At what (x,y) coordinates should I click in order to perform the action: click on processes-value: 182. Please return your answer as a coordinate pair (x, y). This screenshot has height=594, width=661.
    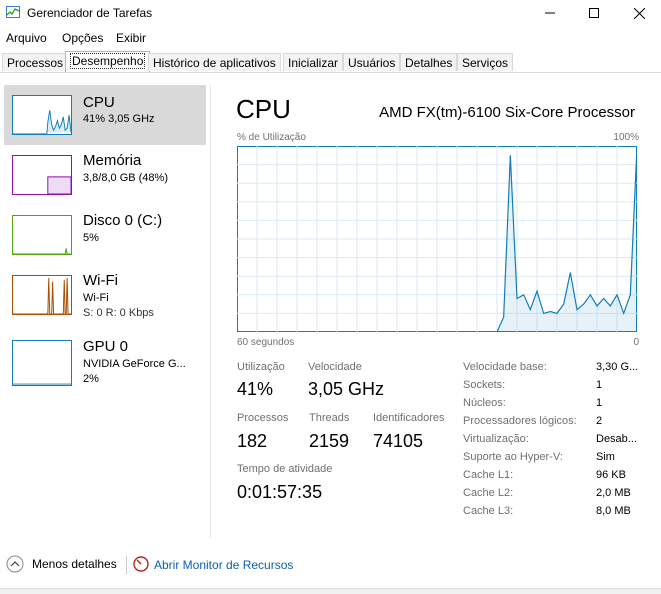
    Looking at the image, I should click on (252, 441).